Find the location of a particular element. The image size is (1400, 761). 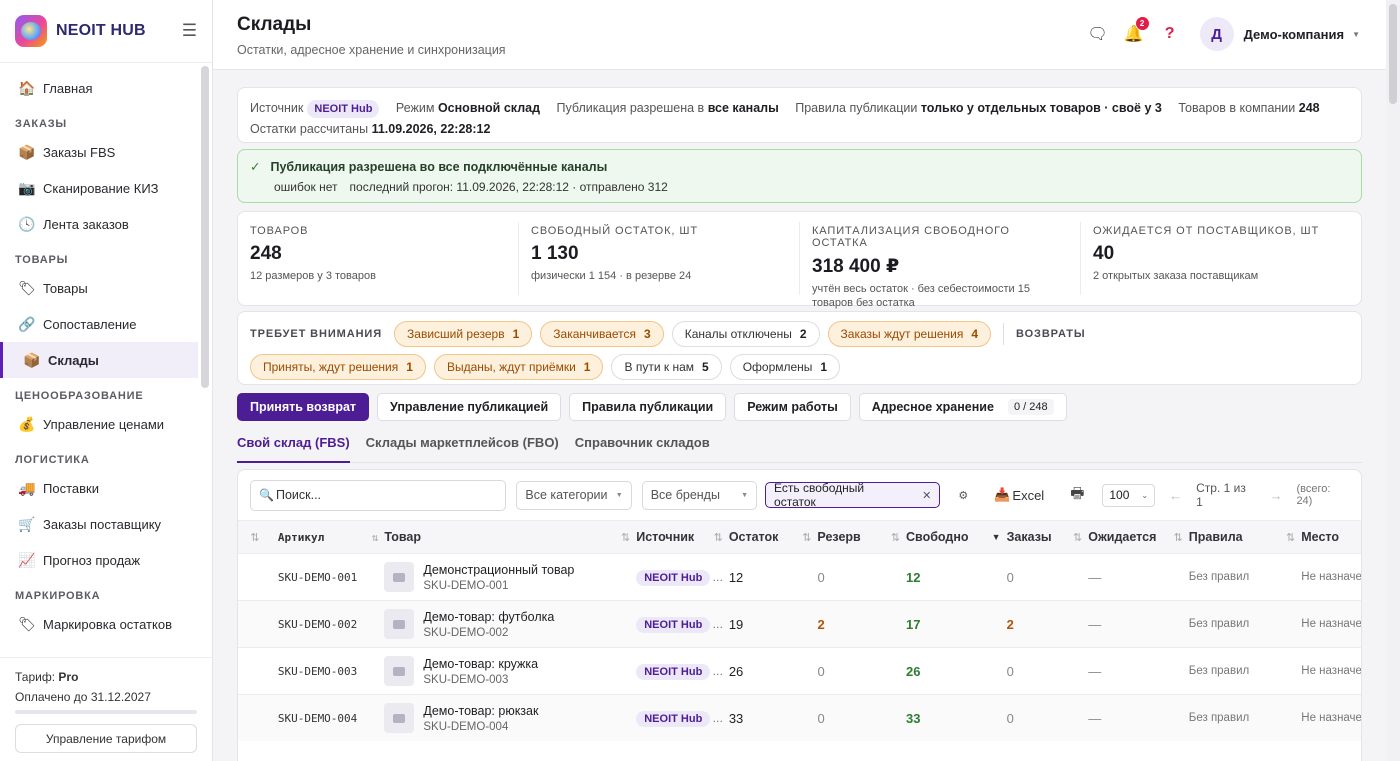

tab-2: Справочник складов is located at coordinates (642, 449).